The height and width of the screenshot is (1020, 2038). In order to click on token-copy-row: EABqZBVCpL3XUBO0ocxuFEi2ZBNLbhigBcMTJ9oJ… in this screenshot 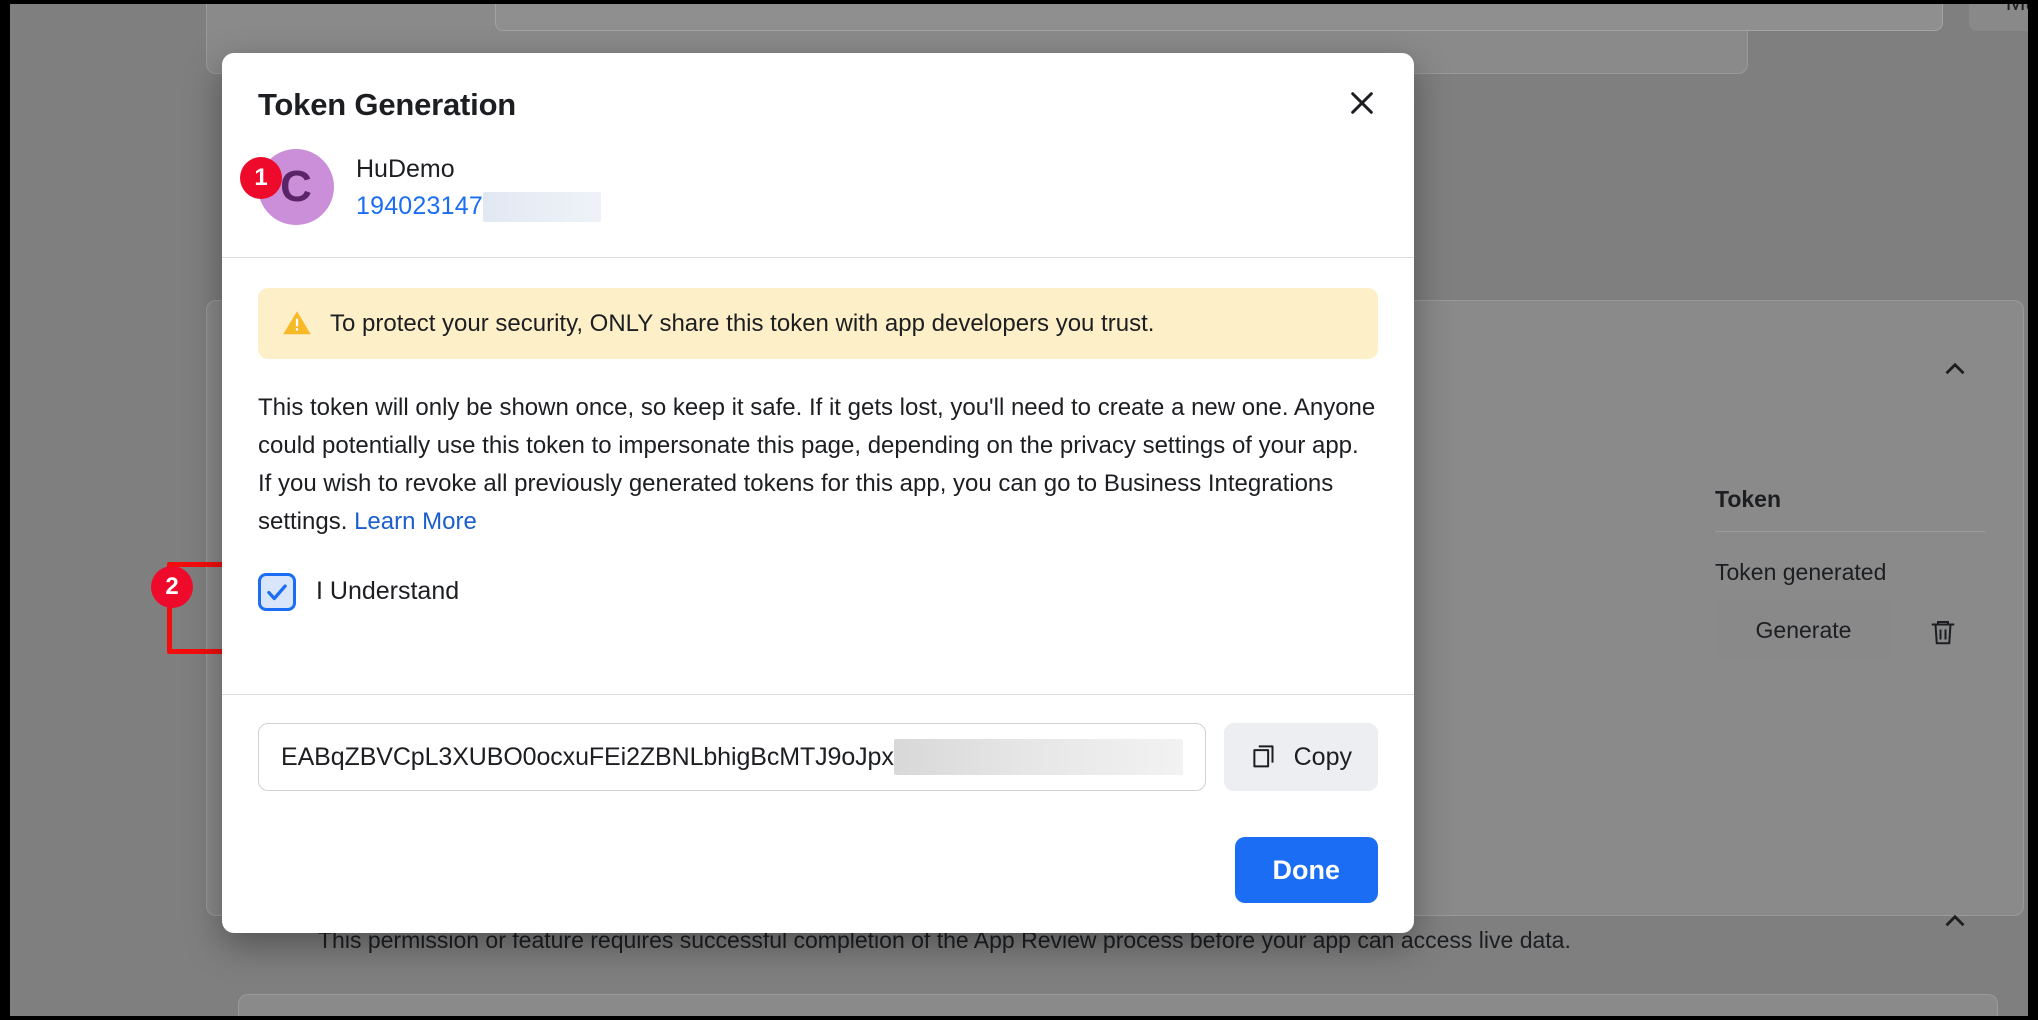, I will do `click(818, 757)`.